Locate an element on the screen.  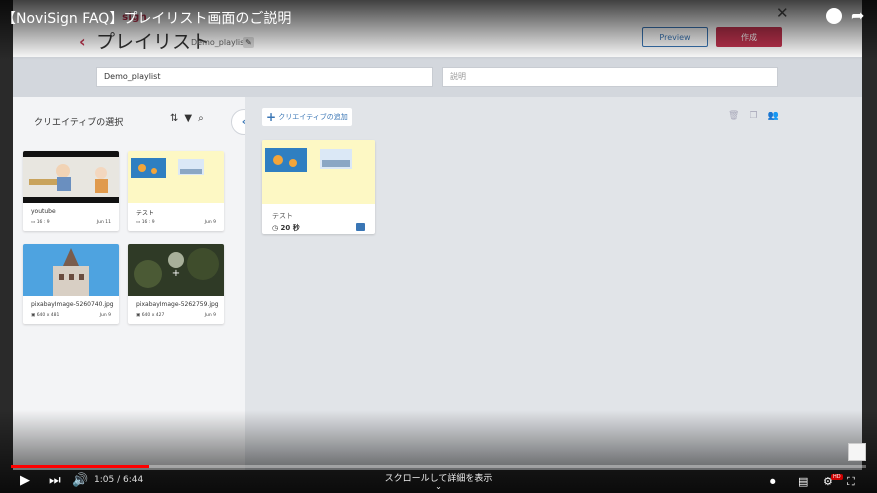
video-title: 【NoviSign FAQ】プレイリスト画面のご説明 is located at coordinates (146, 18).